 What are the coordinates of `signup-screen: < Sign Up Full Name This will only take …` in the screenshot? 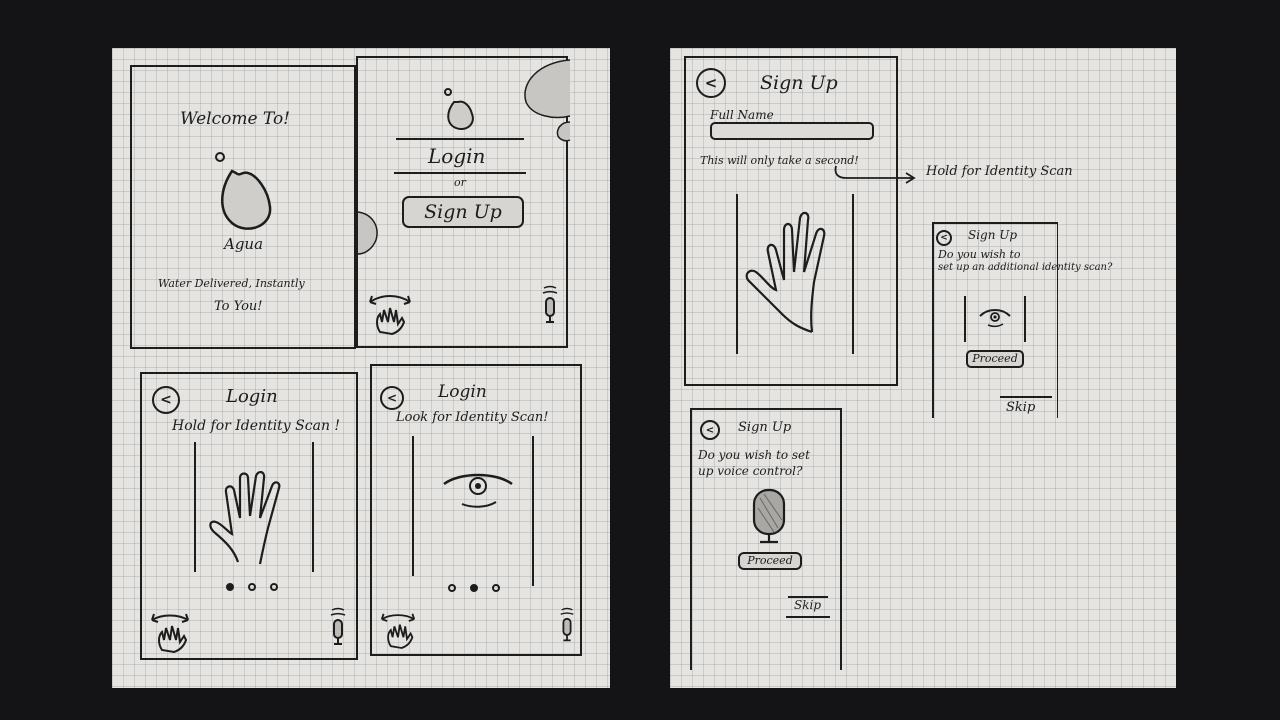 It's located at (791, 221).